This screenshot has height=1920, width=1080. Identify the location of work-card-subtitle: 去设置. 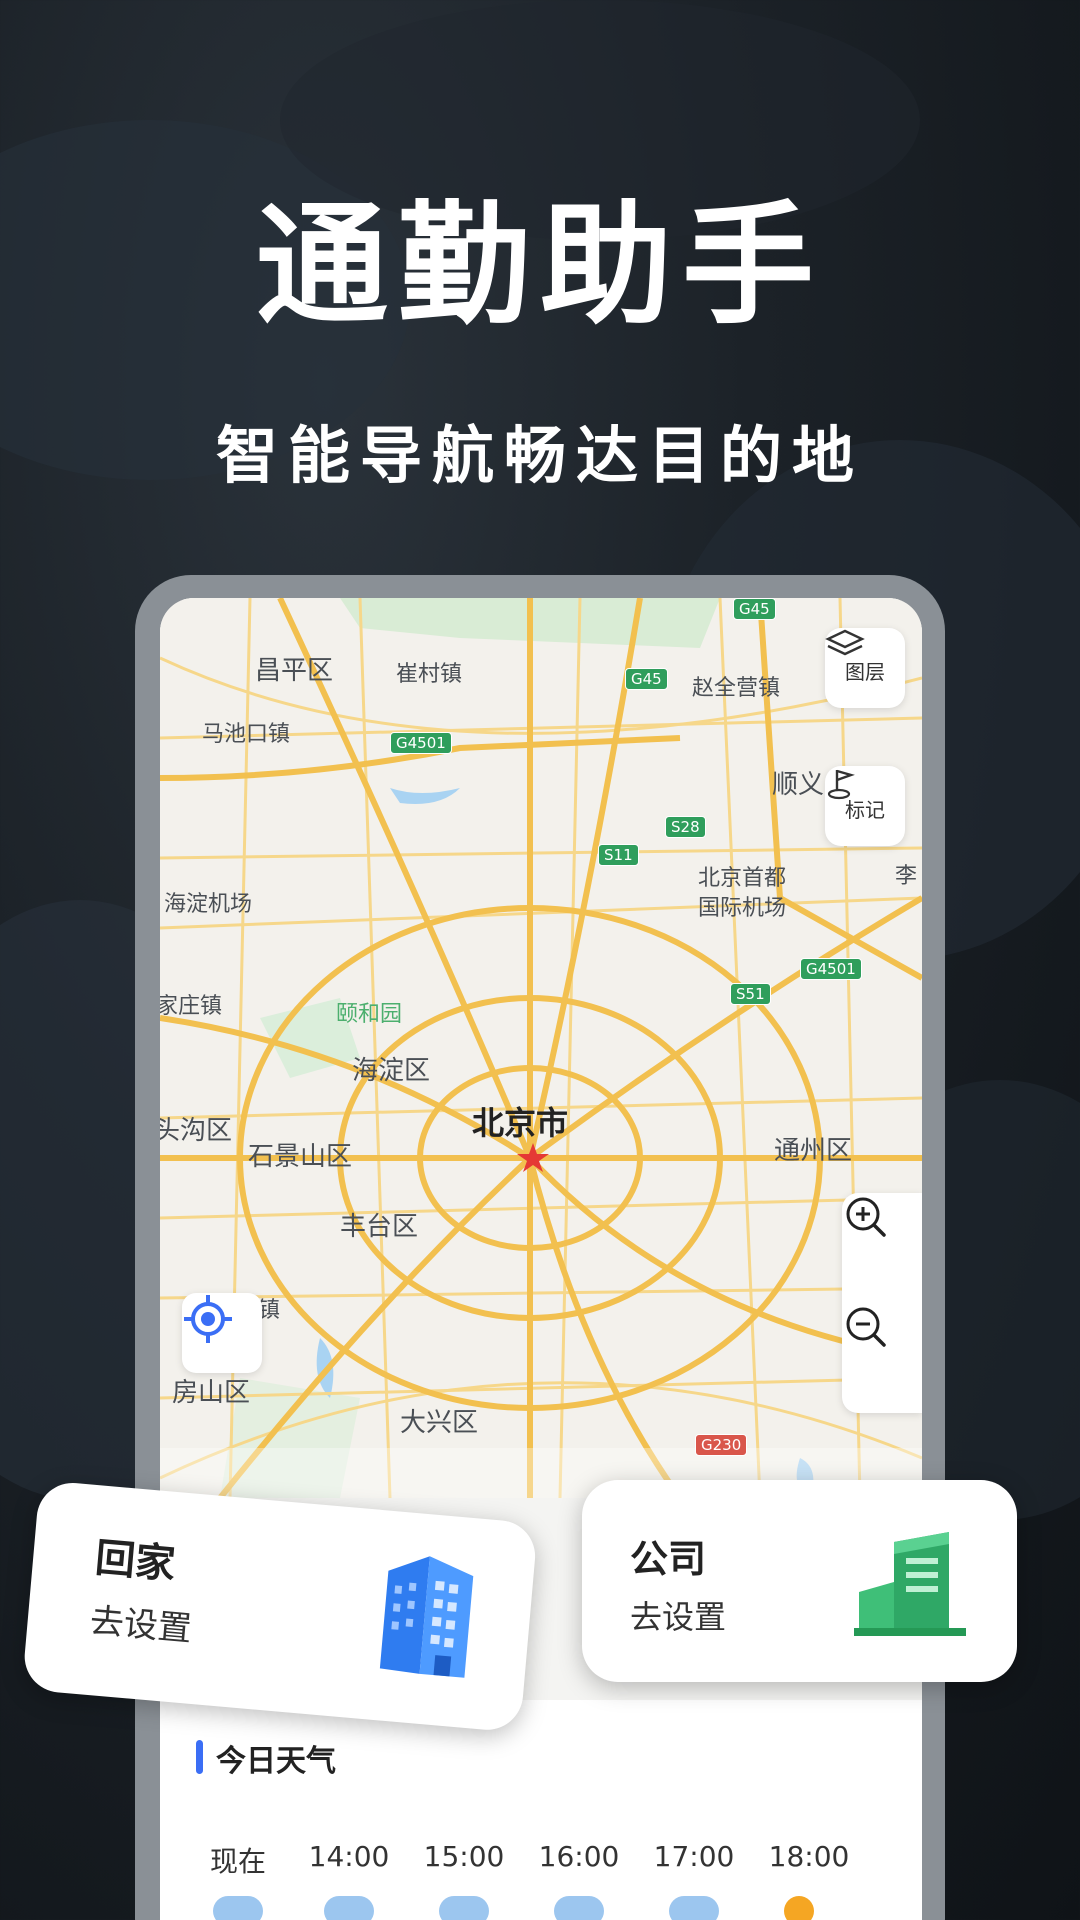
(678, 1617).